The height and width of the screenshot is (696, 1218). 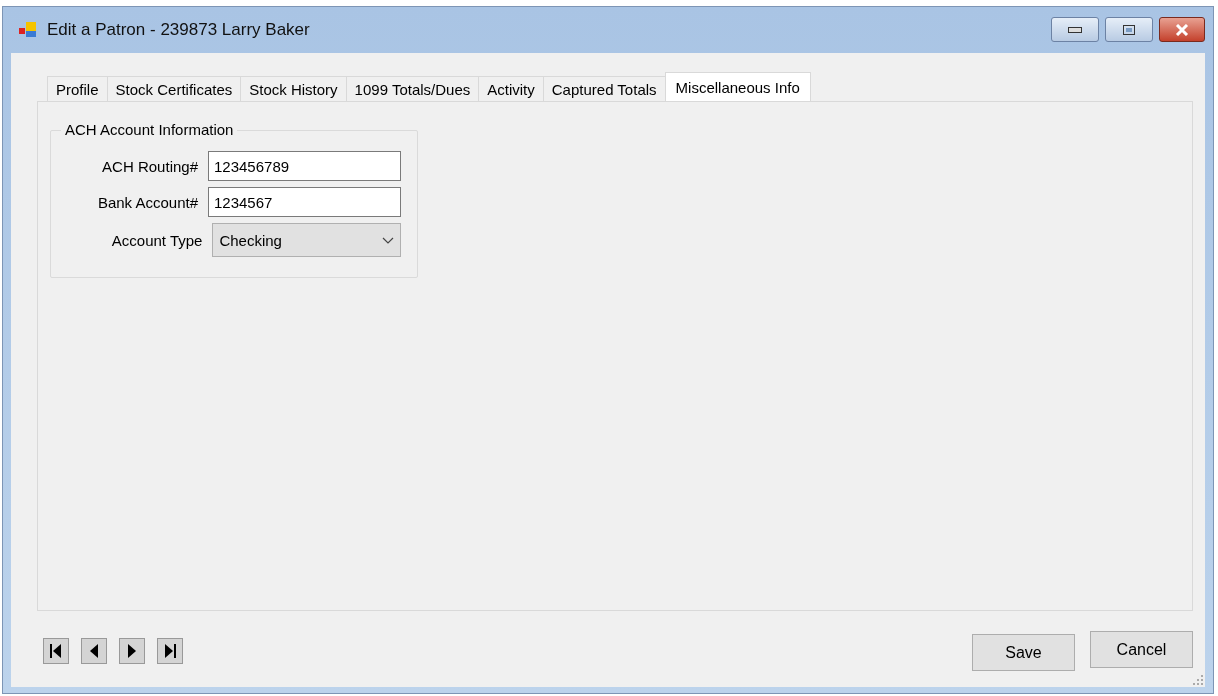 I want to click on next-record-button, so click(x=132, y=651).